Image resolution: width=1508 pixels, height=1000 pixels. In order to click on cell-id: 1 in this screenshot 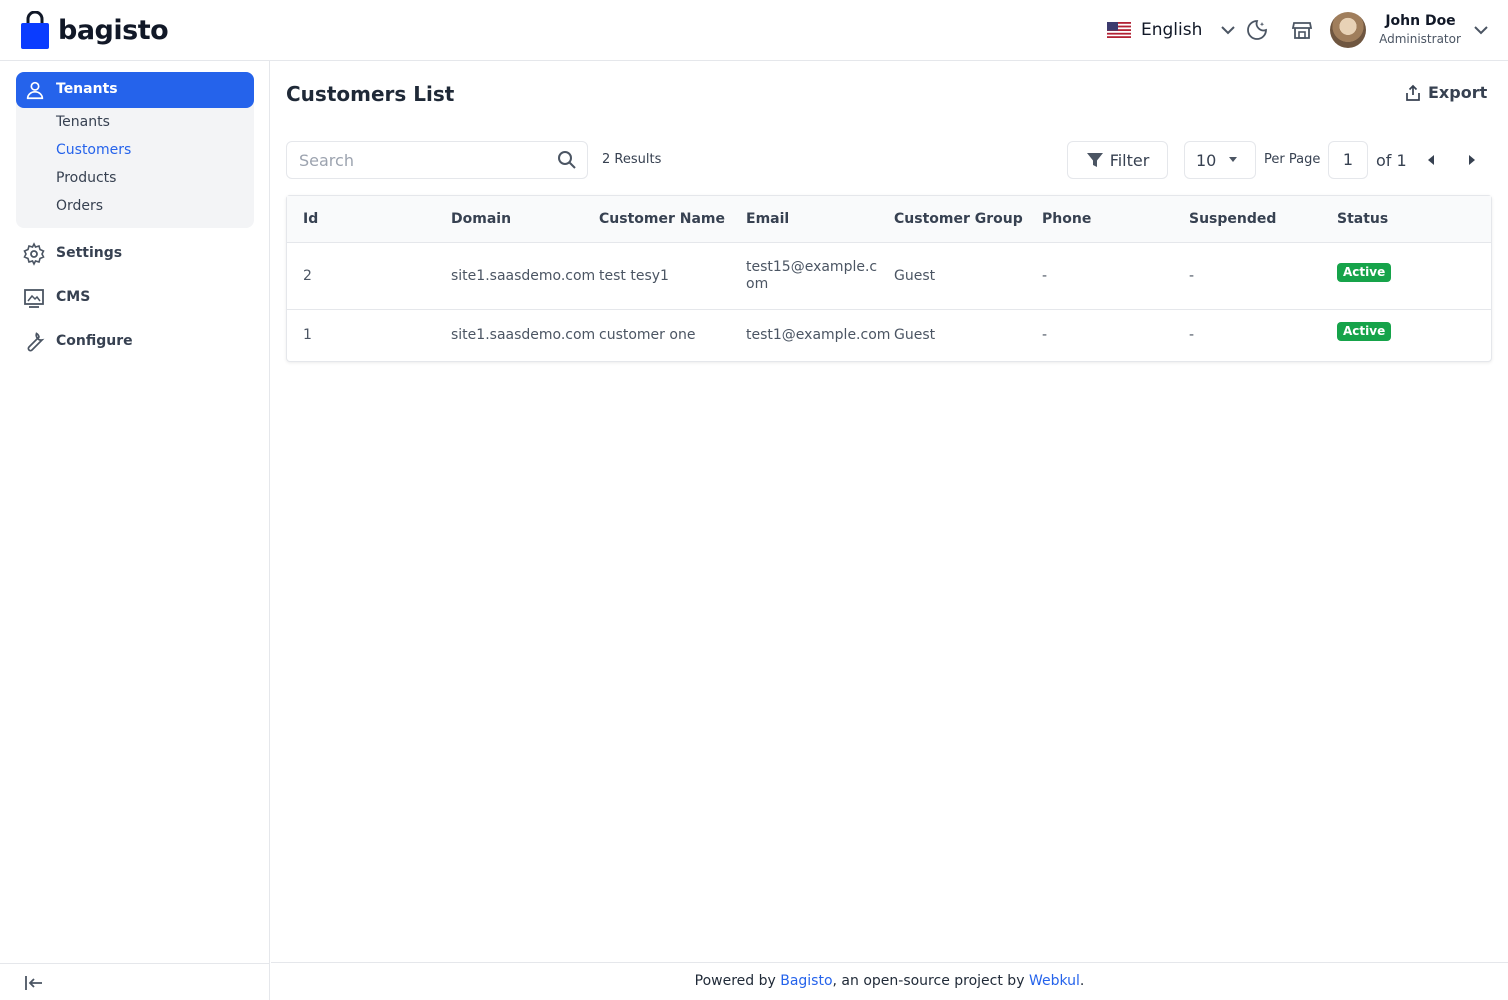, I will do `click(307, 335)`.